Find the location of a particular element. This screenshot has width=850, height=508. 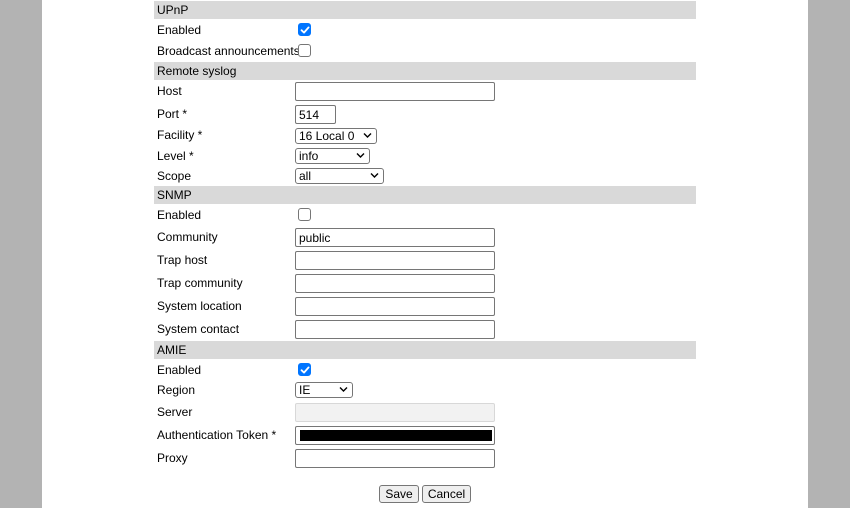

syslog-scope-value: all is located at coordinates (305, 176).